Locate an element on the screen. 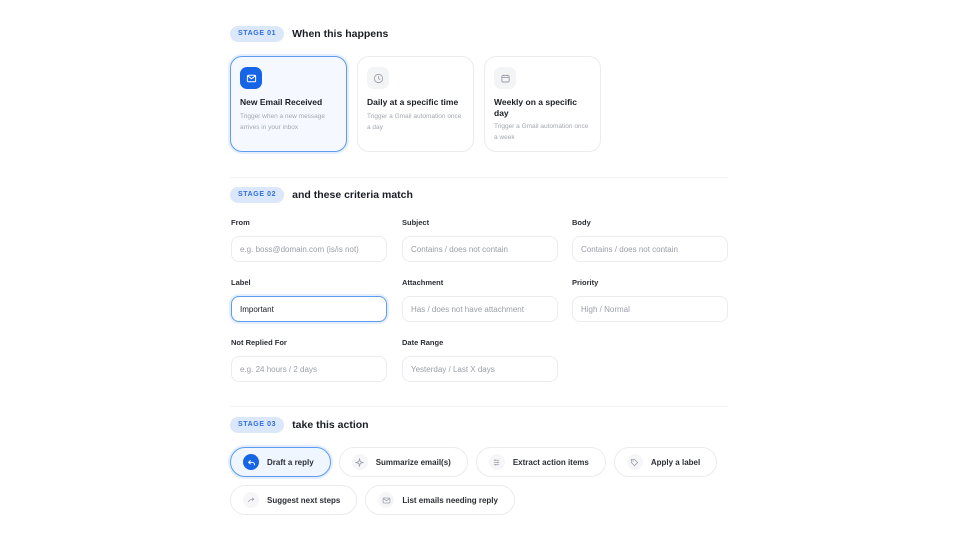  subject-field: Subject Contains / does not contain is located at coordinates (480, 240).